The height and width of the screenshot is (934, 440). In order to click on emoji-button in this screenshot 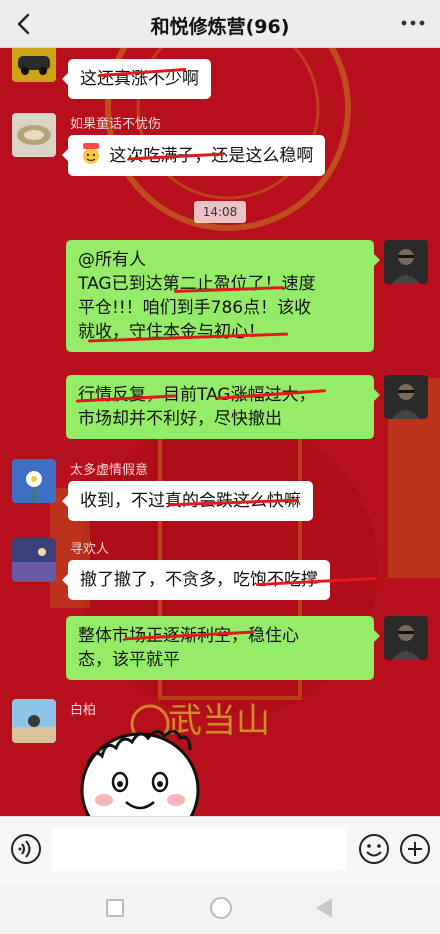, I will do `click(374, 849)`.